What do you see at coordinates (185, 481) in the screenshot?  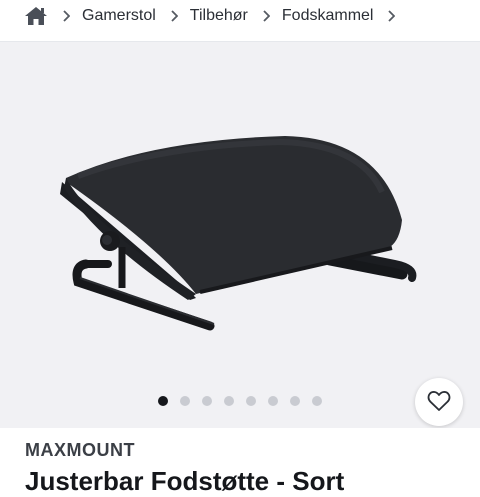 I see `product-title: Justerbar Fodstøtte - Sort` at bounding box center [185, 481].